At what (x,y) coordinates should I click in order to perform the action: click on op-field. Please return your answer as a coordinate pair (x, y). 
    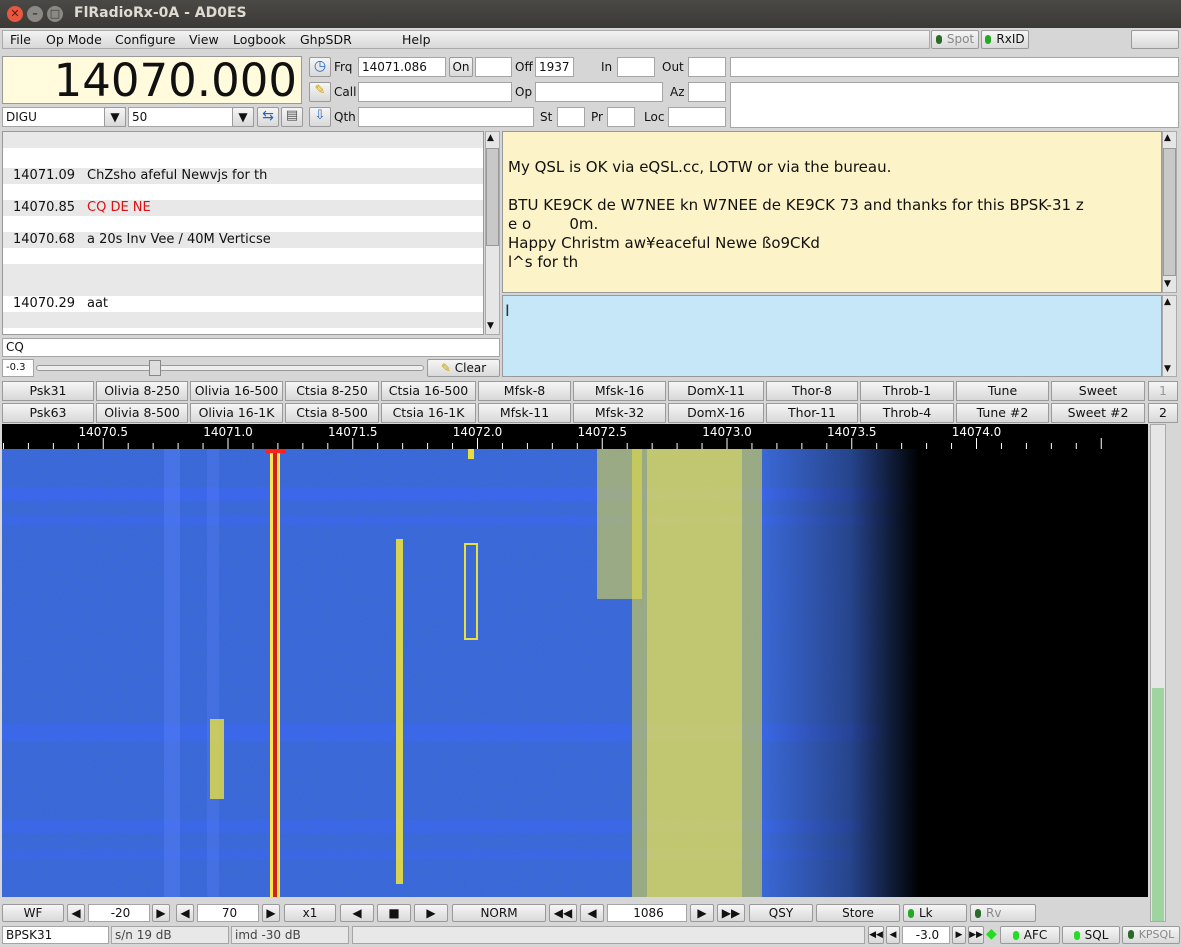
    Looking at the image, I should click on (599, 92).